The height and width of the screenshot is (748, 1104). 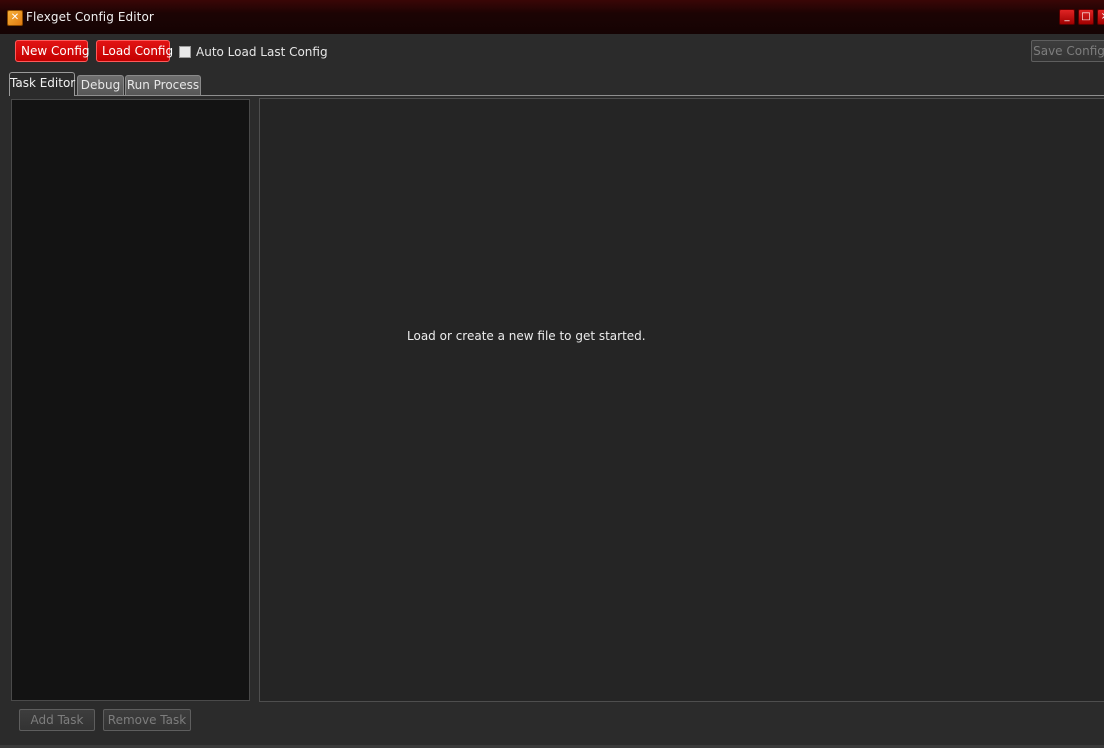 What do you see at coordinates (1100, 17) in the screenshot?
I see `close-button: ×` at bounding box center [1100, 17].